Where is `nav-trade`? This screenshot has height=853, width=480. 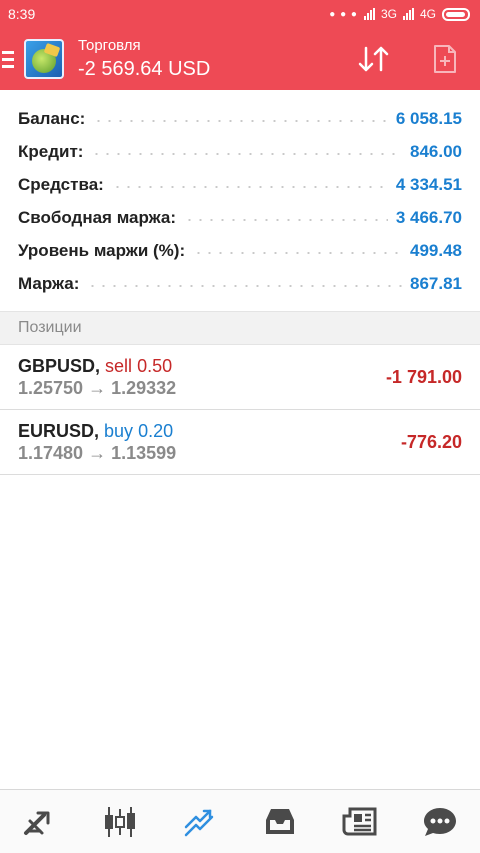
nav-trade is located at coordinates (200, 822).